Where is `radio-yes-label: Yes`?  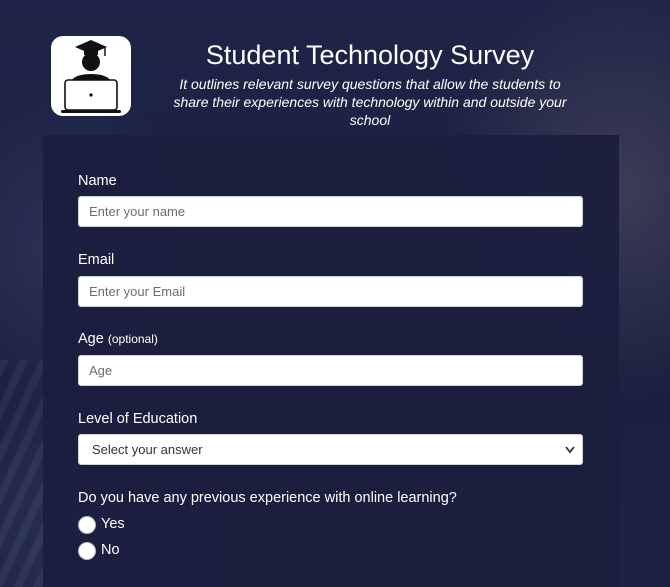
radio-yes-label: Yes is located at coordinates (113, 524).